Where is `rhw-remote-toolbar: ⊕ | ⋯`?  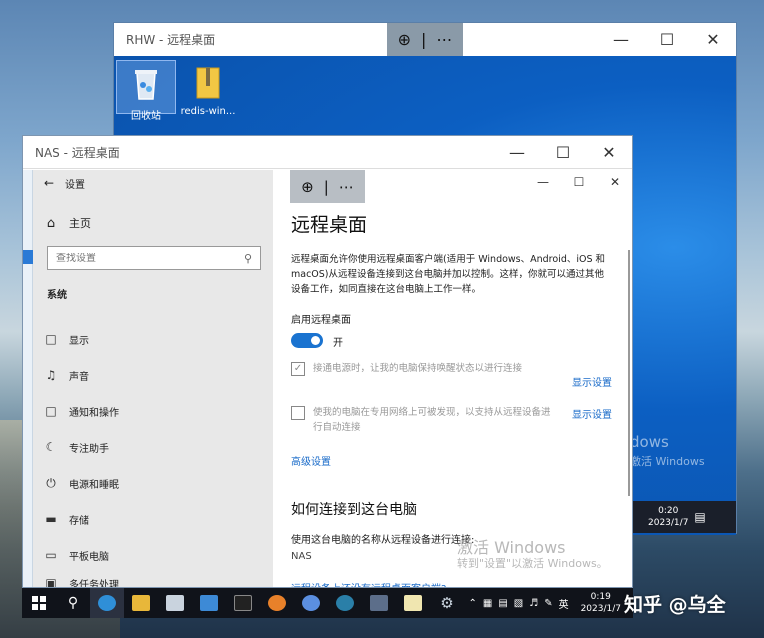 rhw-remote-toolbar: ⊕ | ⋯ is located at coordinates (425, 39).